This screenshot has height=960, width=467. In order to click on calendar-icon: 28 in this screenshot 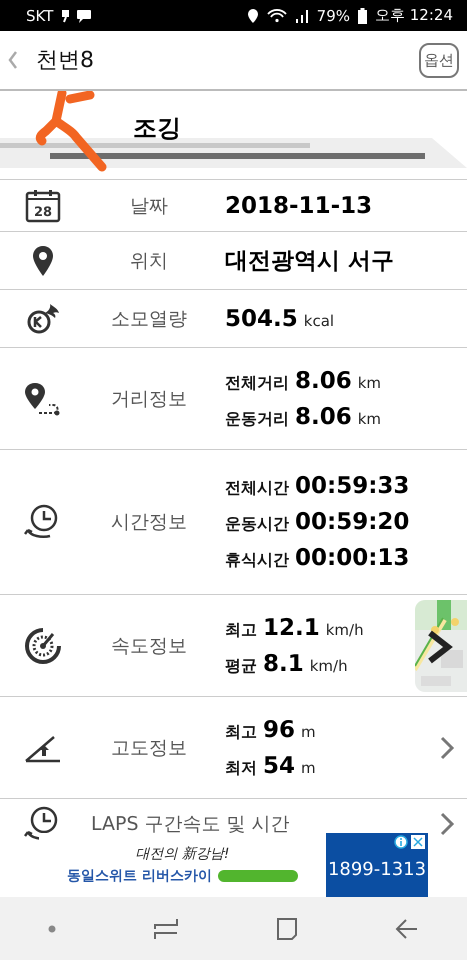, I will do `click(42, 205)`.